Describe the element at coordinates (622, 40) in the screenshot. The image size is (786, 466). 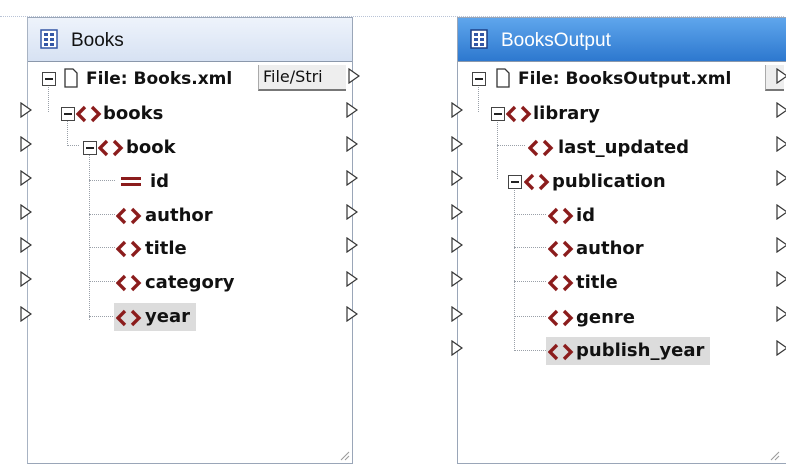
I see `component-header: BooksOutput` at that location.